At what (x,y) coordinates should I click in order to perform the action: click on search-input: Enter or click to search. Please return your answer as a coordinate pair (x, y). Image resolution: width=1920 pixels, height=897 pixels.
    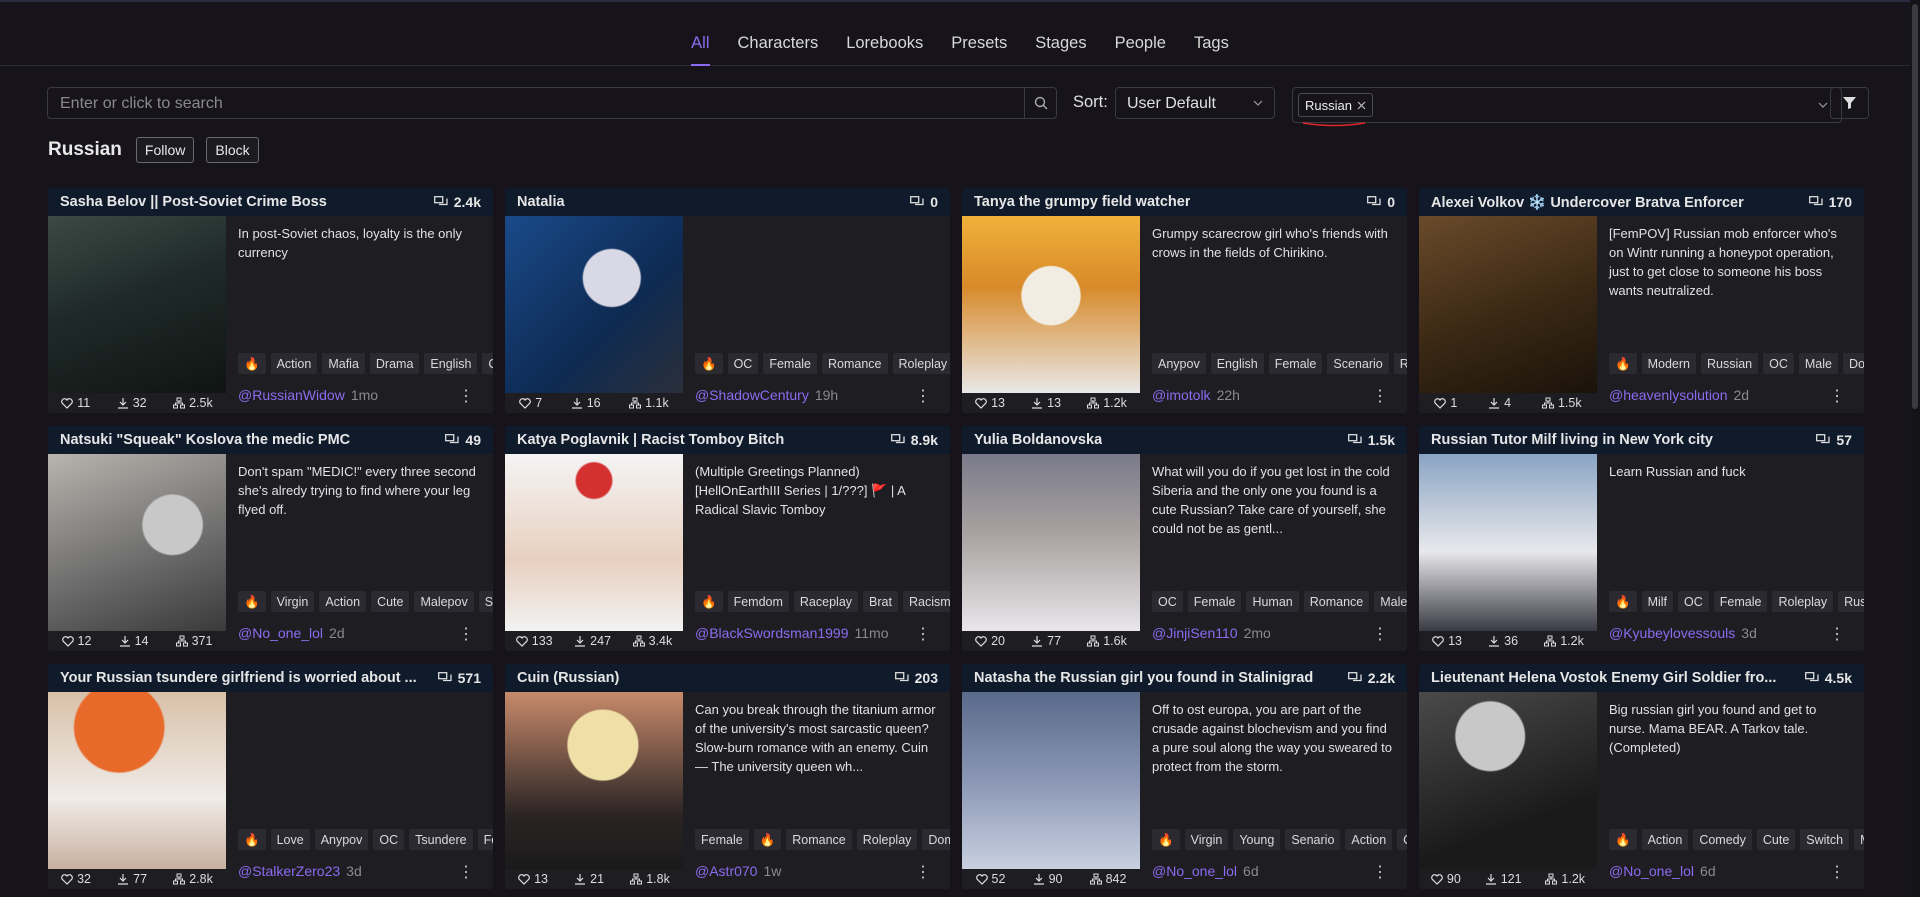
    Looking at the image, I should click on (536, 103).